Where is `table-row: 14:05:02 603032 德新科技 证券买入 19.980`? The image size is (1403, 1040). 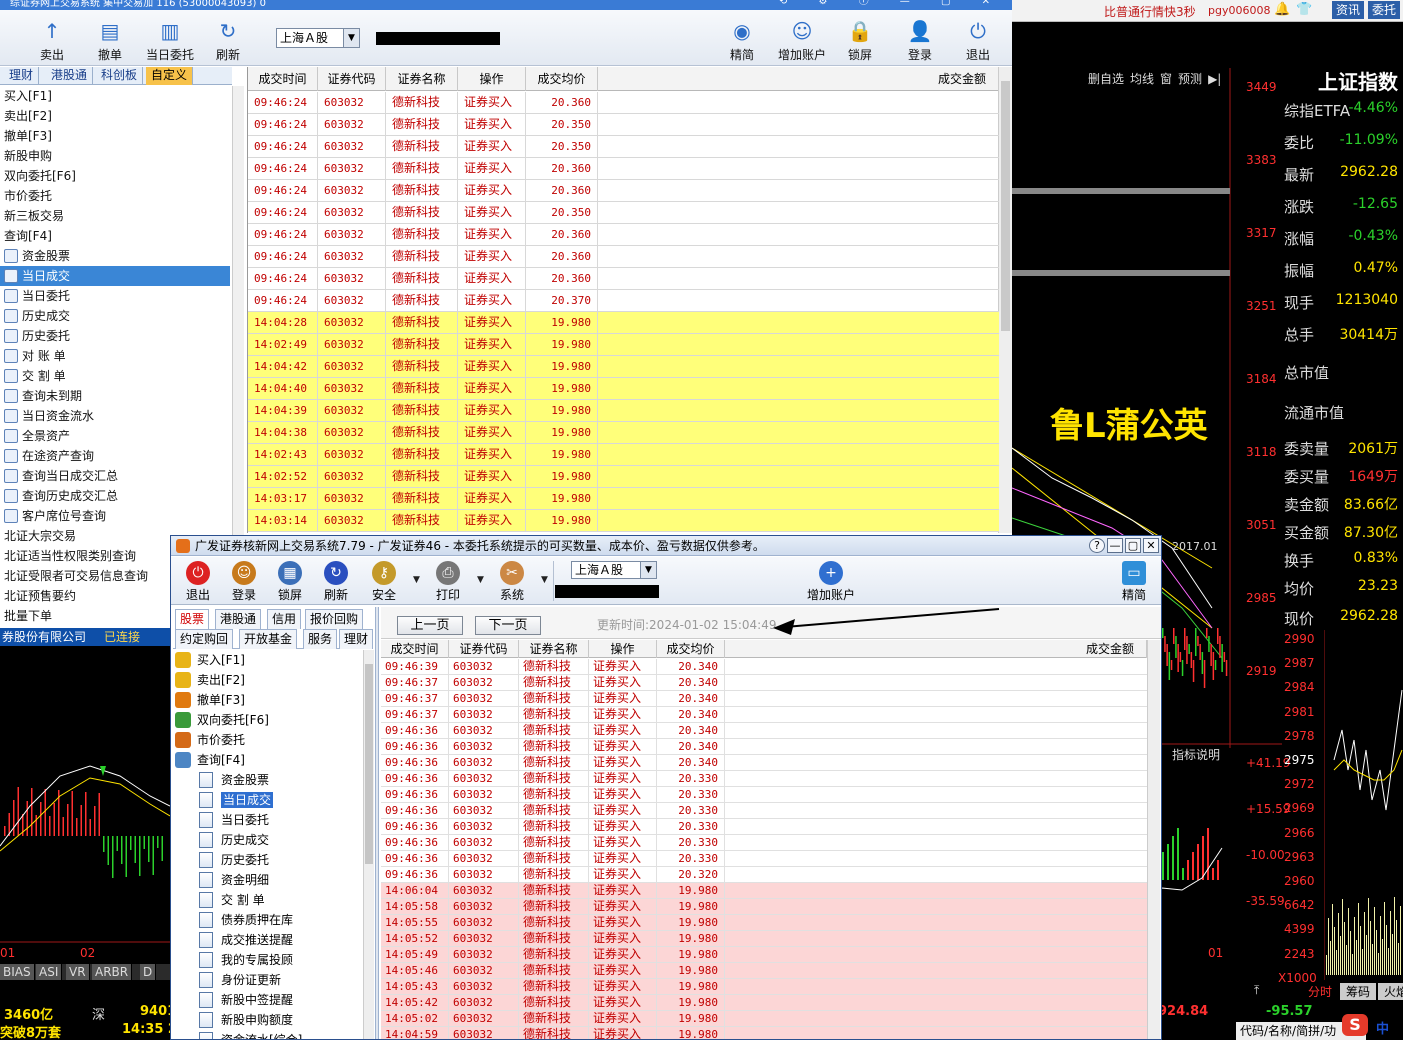 table-row: 14:05:02 603032 德新科技 证券买入 19.980 is located at coordinates (764, 1019).